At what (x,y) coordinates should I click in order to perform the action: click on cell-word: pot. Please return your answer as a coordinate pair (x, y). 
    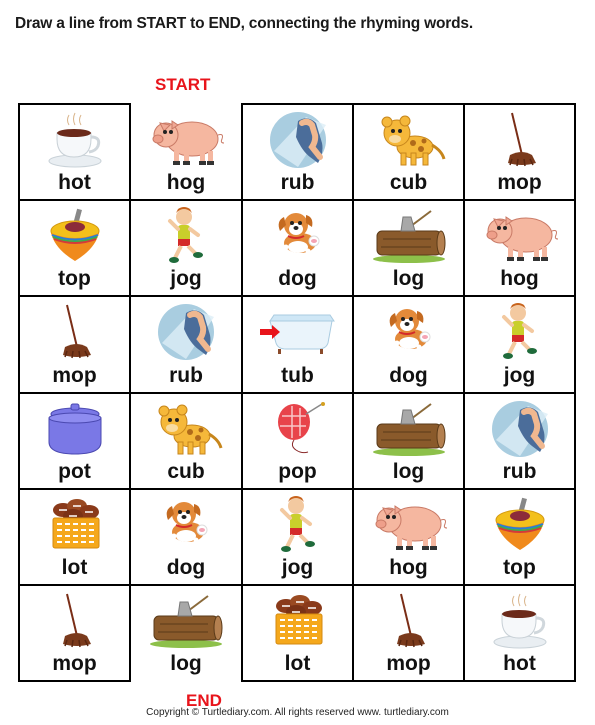
    Looking at the image, I should click on (74, 471).